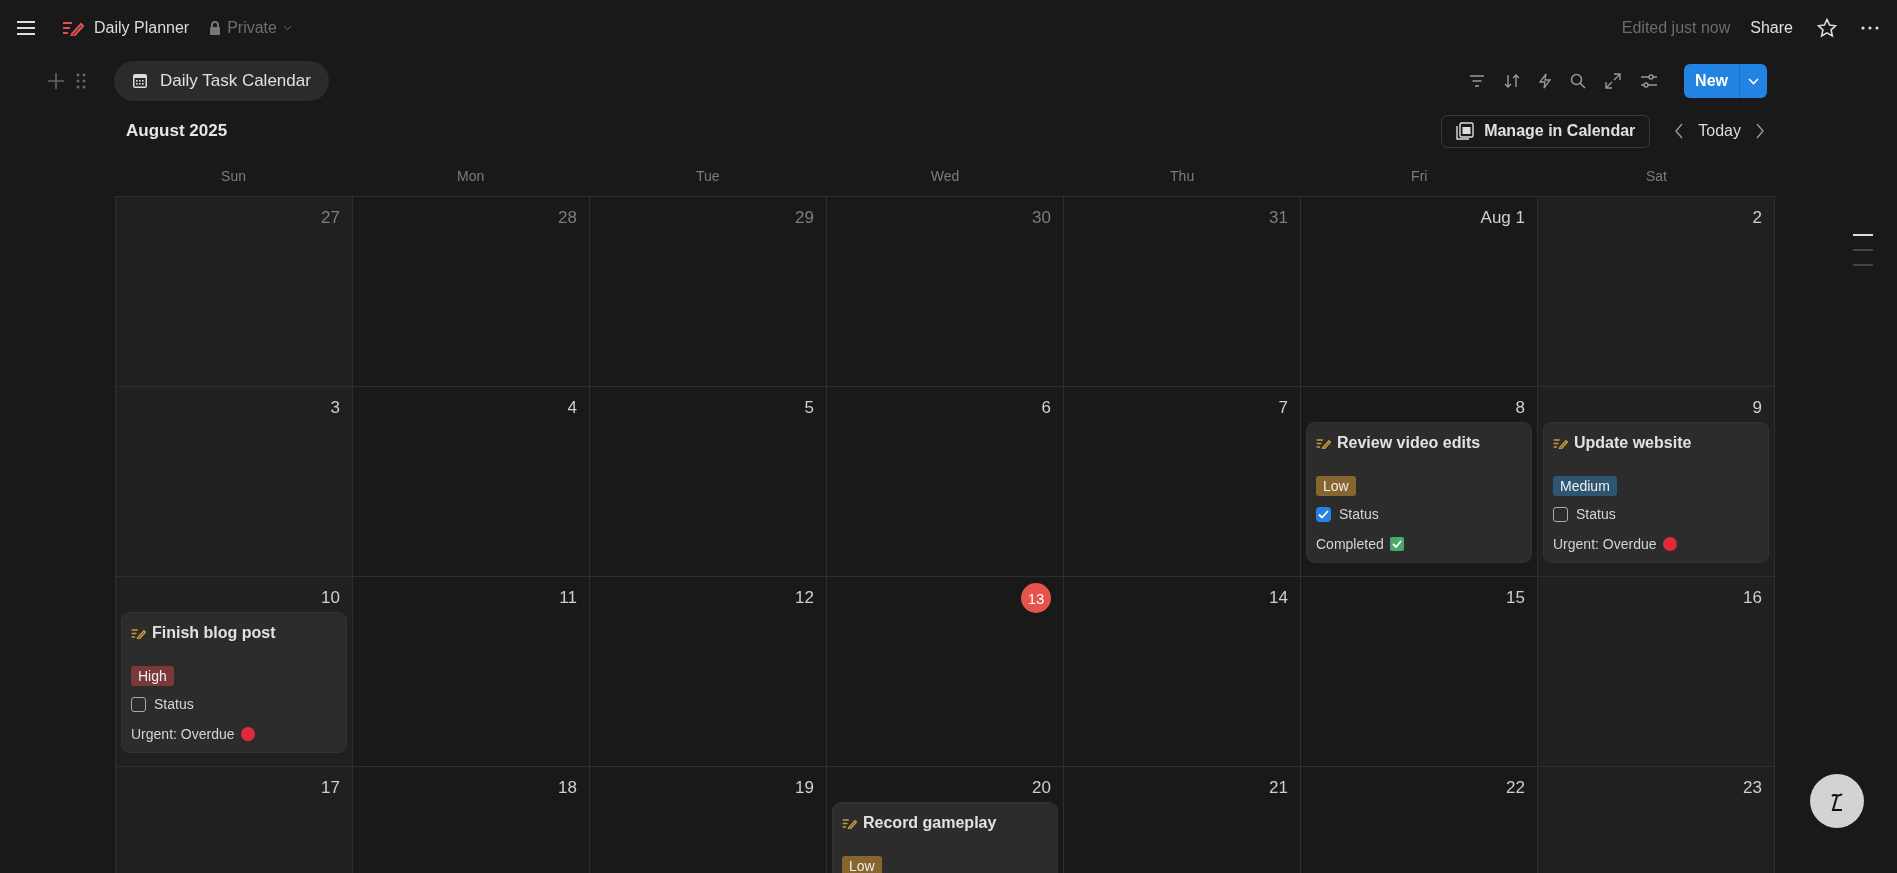  Describe the element at coordinates (567, 218) in the screenshot. I see `date-number: 28` at that location.